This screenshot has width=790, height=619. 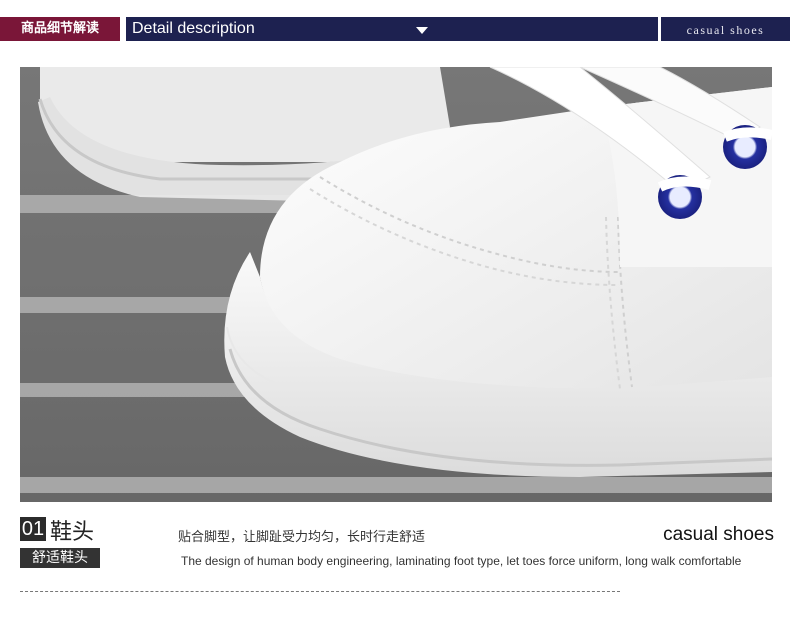 I want to click on section-title: 鞋头, so click(x=72, y=532).